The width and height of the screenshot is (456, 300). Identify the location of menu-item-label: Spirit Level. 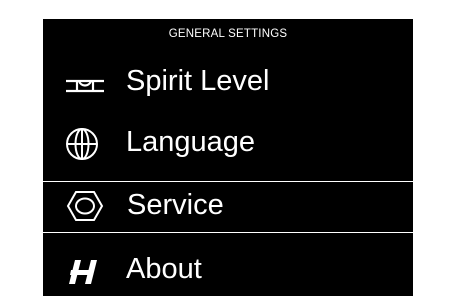
(198, 81).